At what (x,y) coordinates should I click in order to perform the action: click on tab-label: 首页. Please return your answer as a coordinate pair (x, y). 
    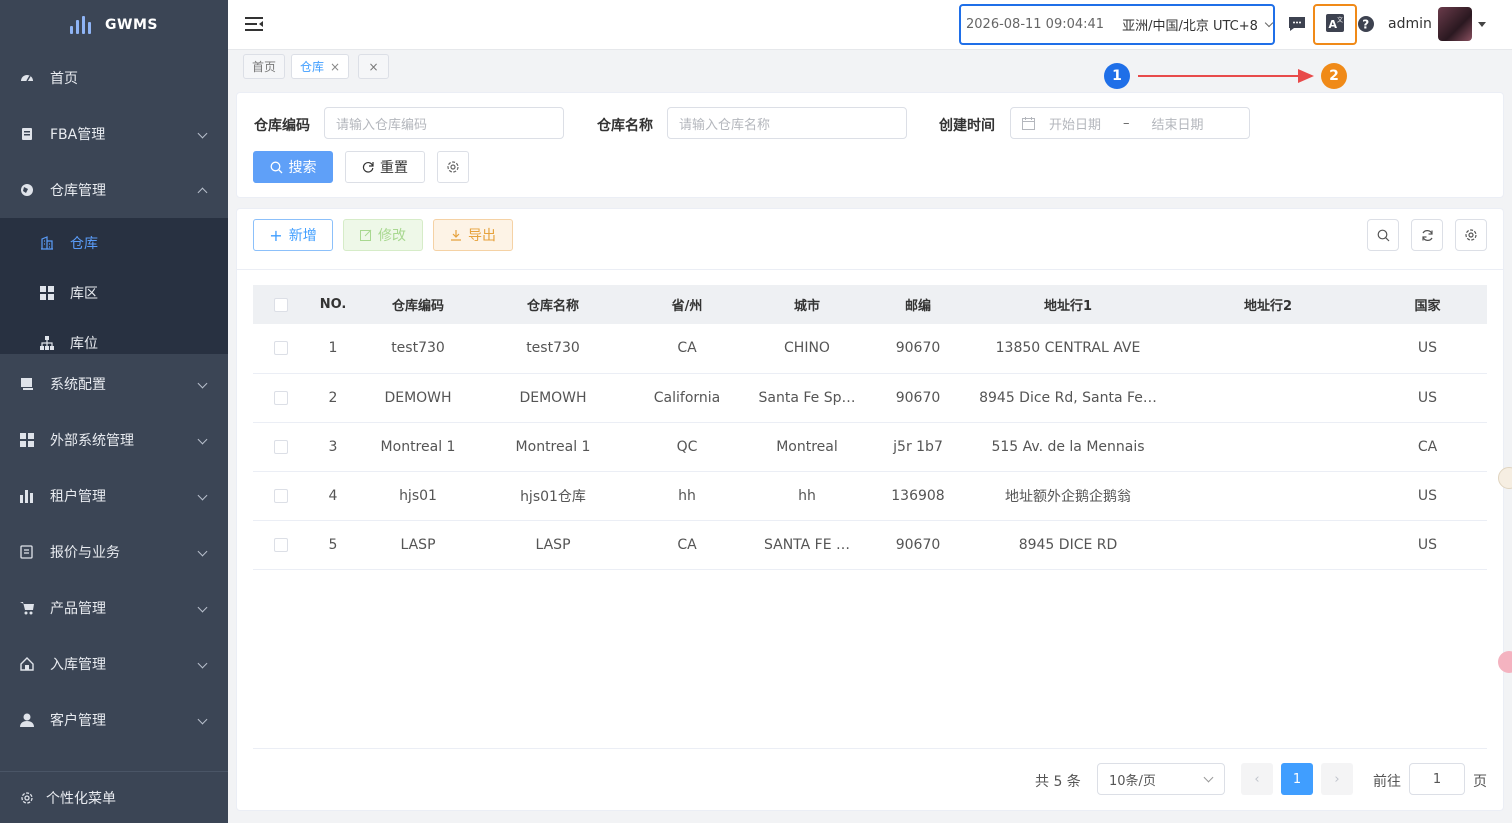
    Looking at the image, I should click on (264, 67).